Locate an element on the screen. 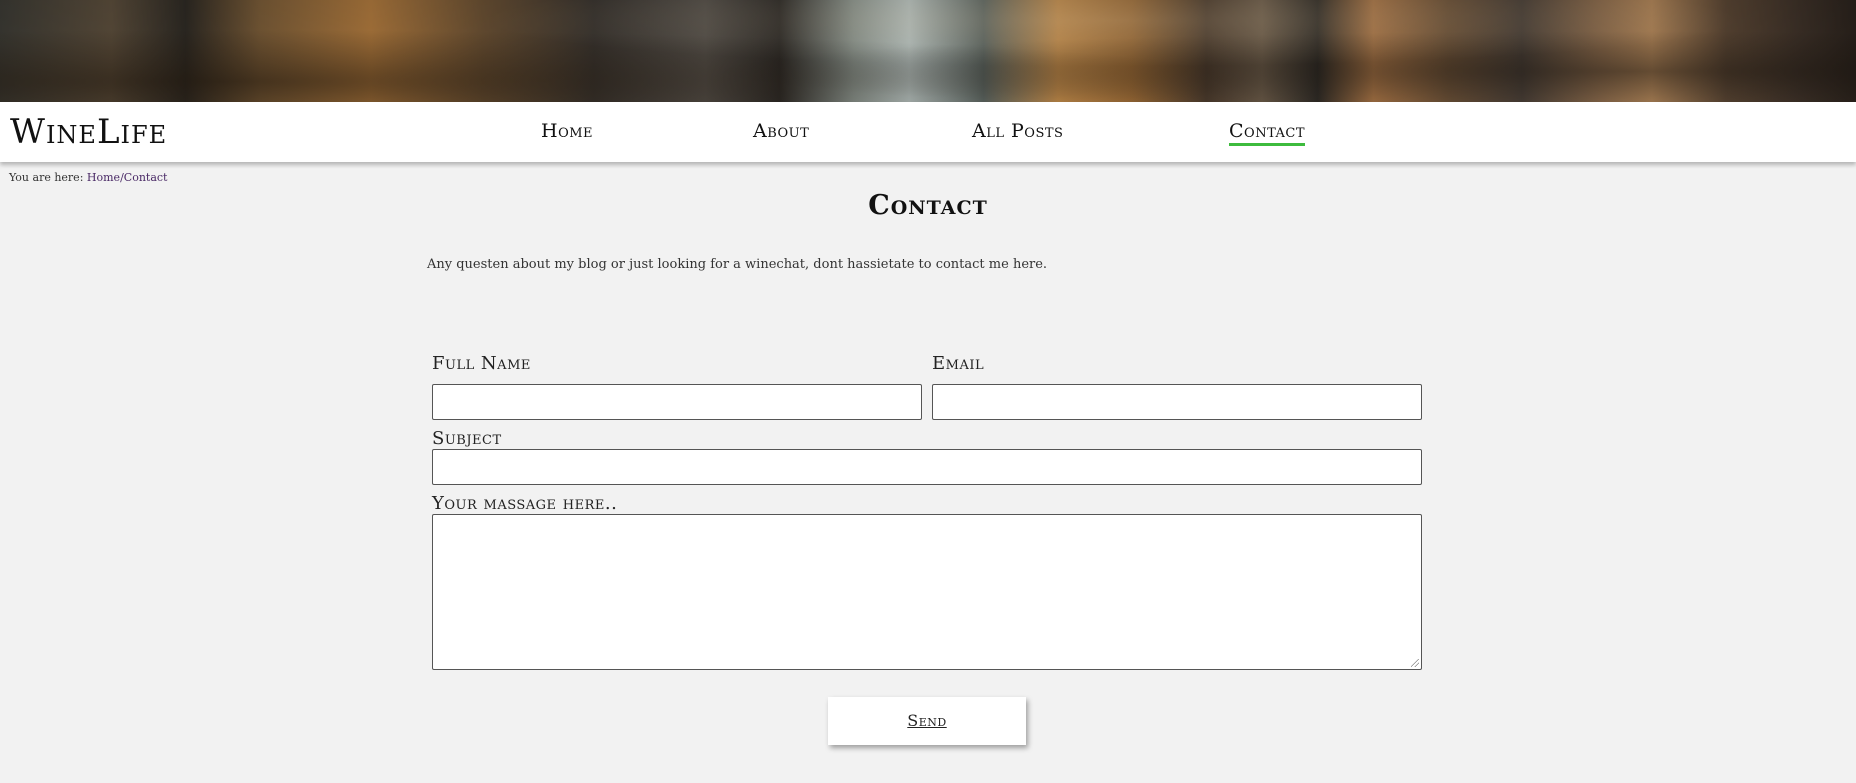 Image resolution: width=1856 pixels, height=783 pixels. email-input is located at coordinates (1177, 402).